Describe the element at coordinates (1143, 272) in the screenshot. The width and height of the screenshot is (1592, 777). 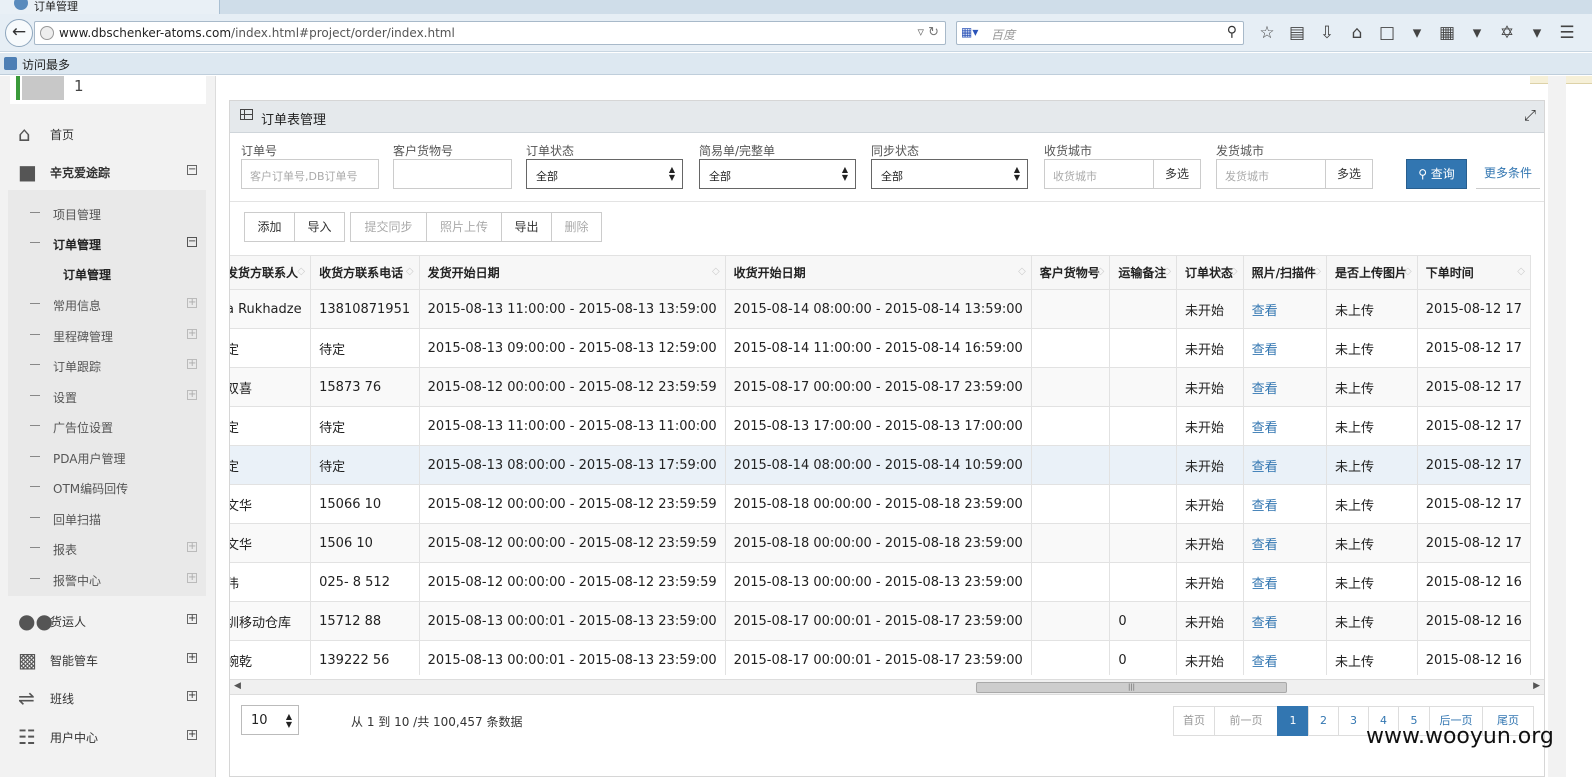
I see `column-header: 运输备注 ◇` at that location.